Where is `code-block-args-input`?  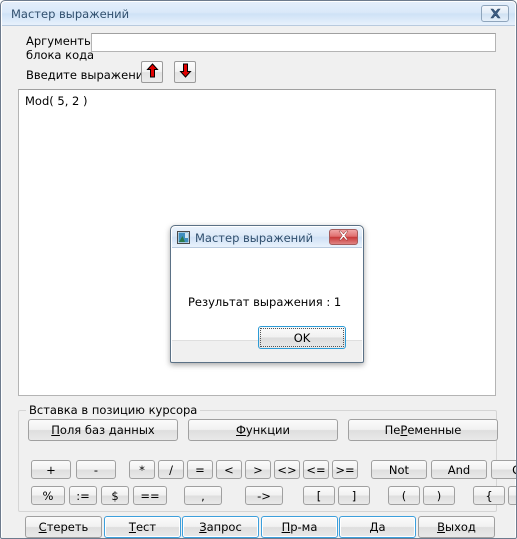
code-block-args-input is located at coordinates (293, 42).